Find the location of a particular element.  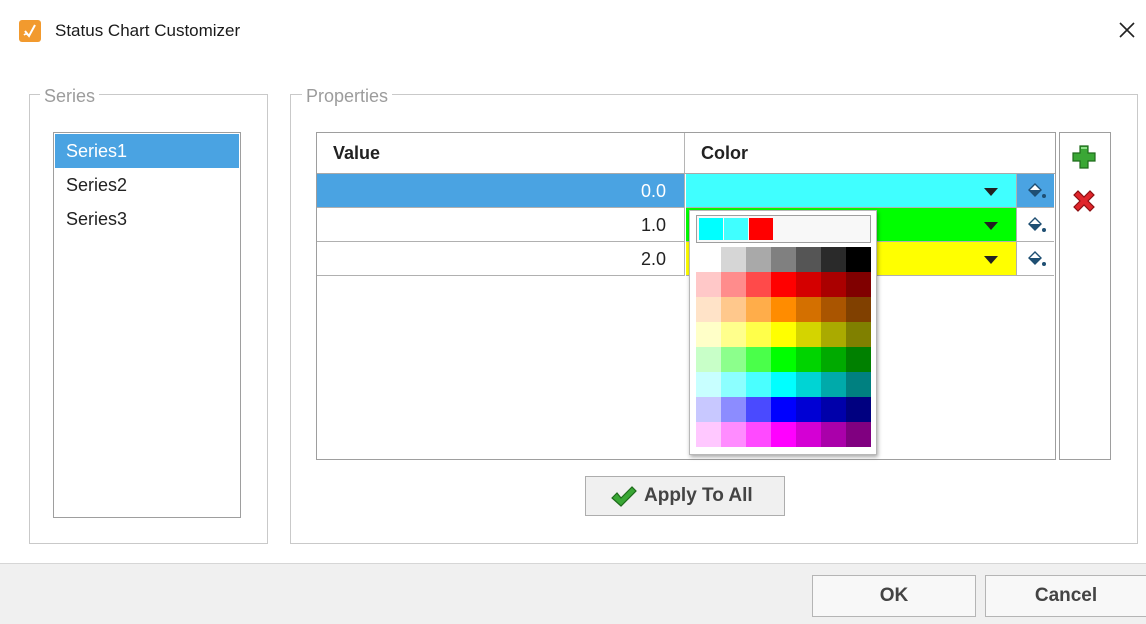

brush-icon is located at coordinates (30, 31).